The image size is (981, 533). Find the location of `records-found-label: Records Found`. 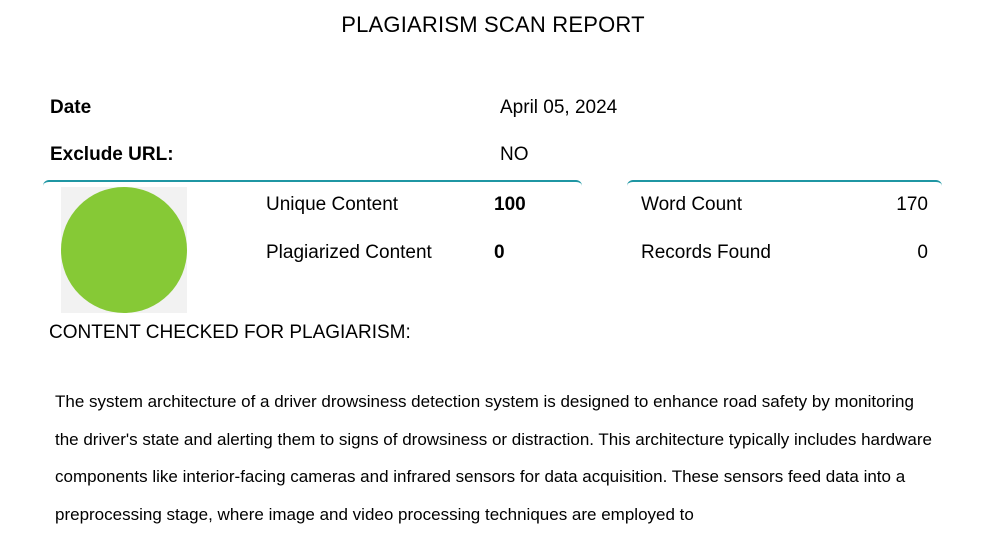

records-found-label: Records Found is located at coordinates (706, 252).